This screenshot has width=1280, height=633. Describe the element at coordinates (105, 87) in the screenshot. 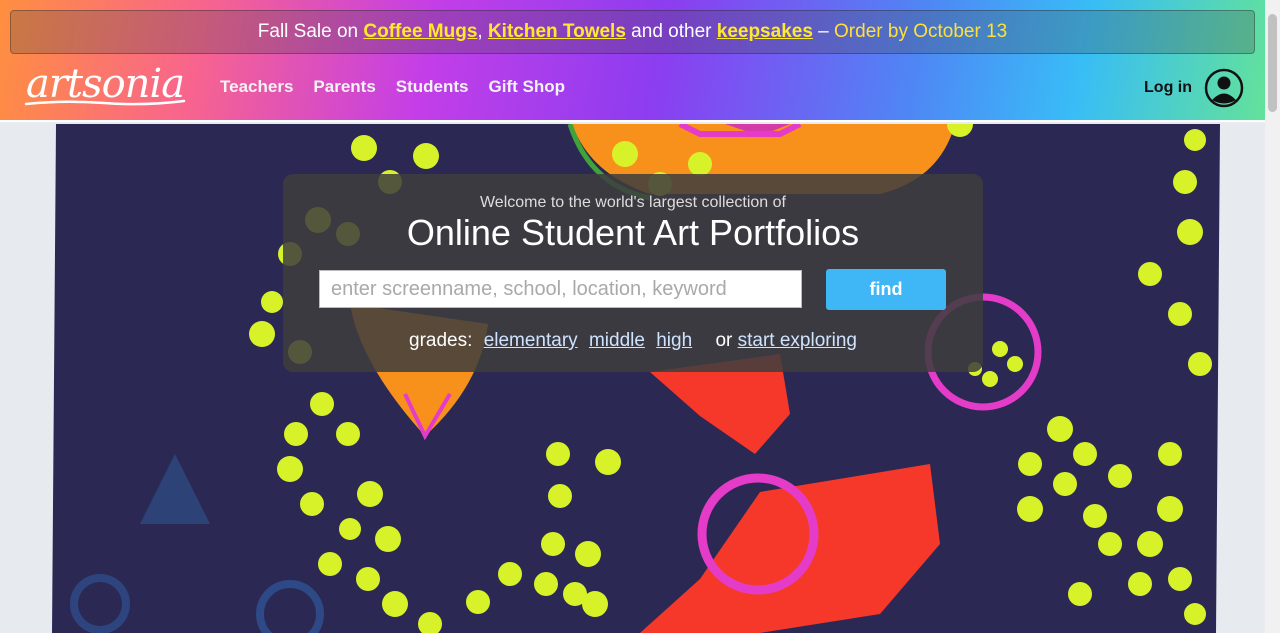

I see `artsonia-logo: artsonia` at that location.